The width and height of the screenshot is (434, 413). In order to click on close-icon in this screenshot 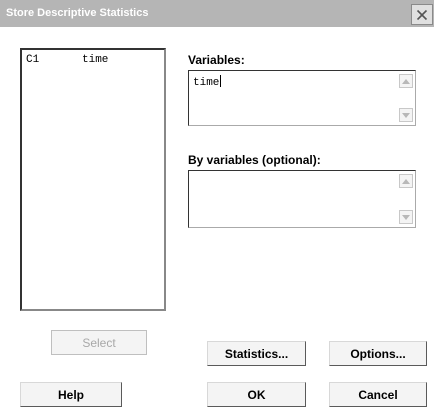, I will do `click(422, 14)`.